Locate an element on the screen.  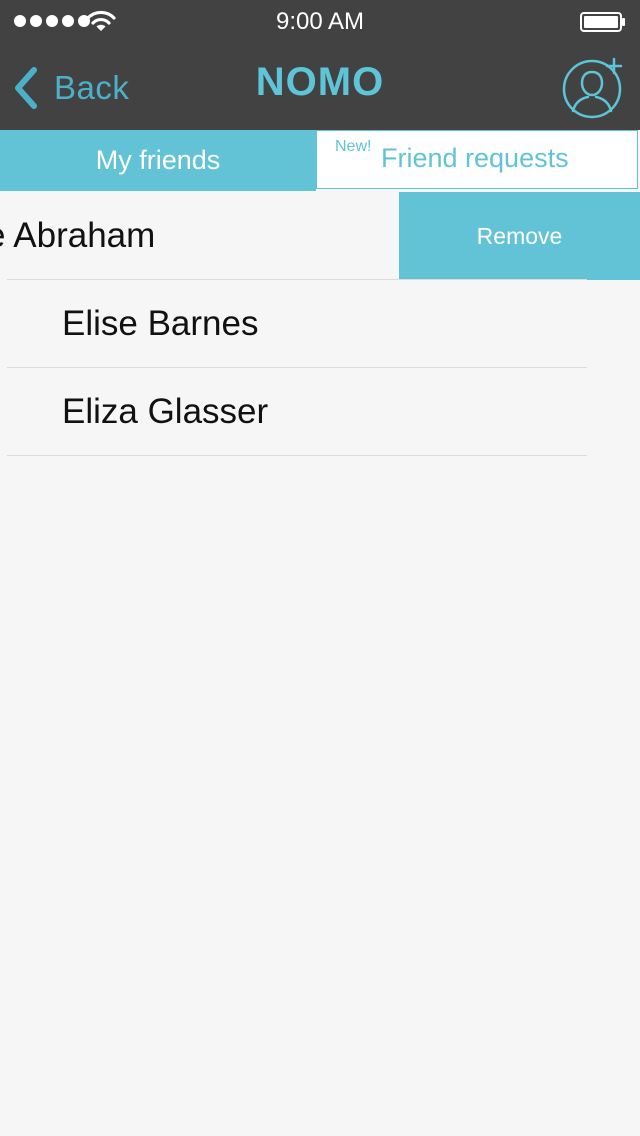
friend-row: Eliza Glasser is located at coordinates (320, 412).